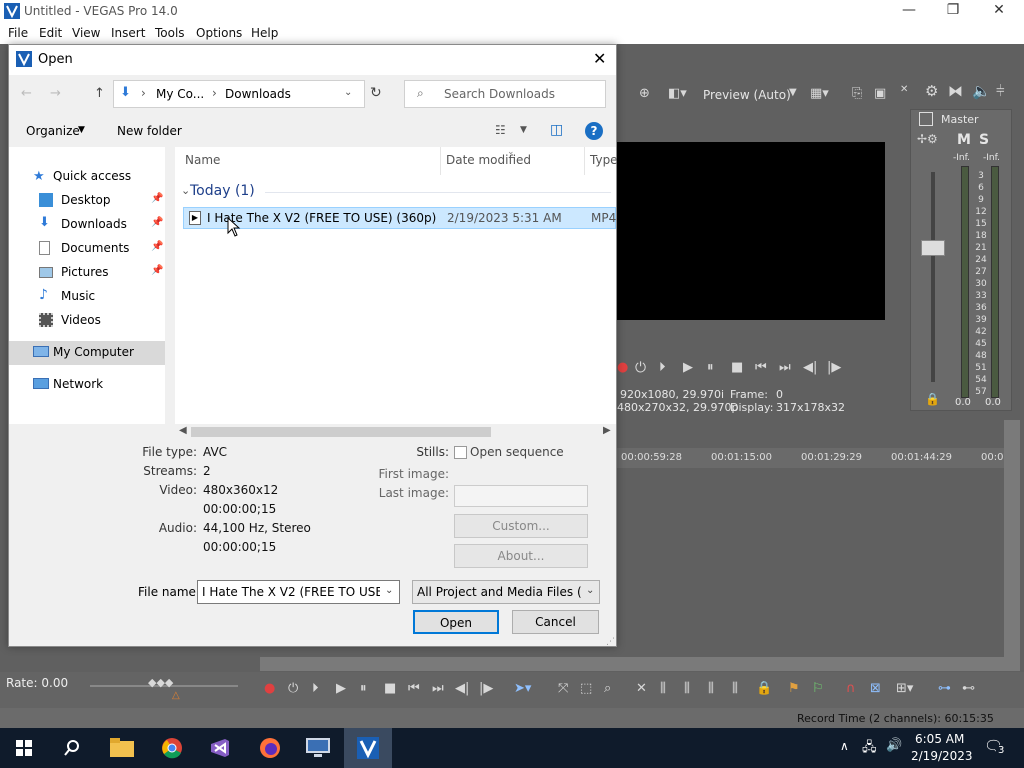 The width and height of the screenshot is (1024, 768). I want to click on menu-file: File, so click(18, 33).